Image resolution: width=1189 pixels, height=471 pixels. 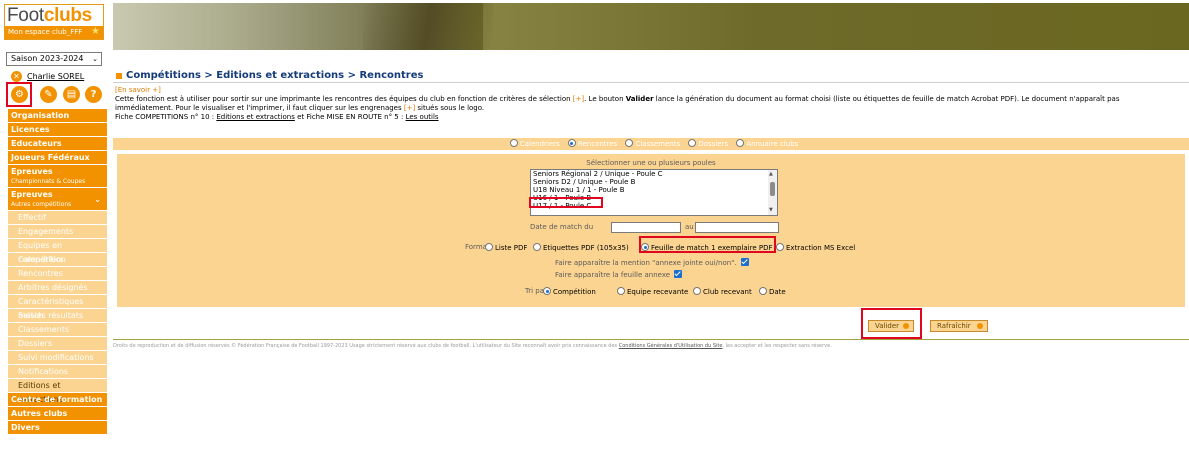 What do you see at coordinates (57, 116) in the screenshot?
I see `sidebar-item-organisation: Organisation` at bounding box center [57, 116].